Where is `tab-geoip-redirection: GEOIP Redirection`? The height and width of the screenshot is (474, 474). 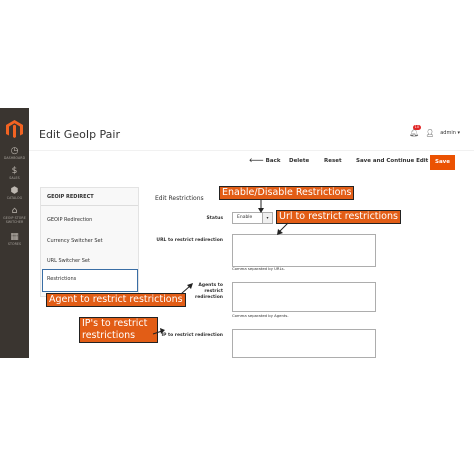
tab-geoip-redirection: GEOIP Redirection is located at coordinates (69, 220).